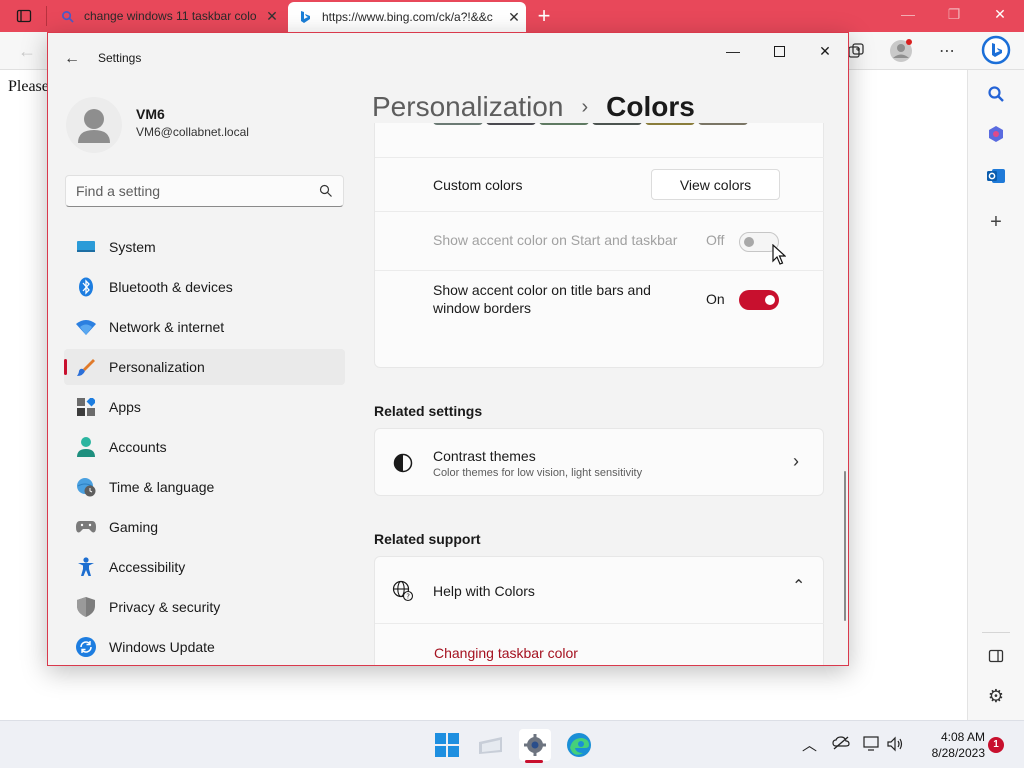  I want to click on nav-label: Bluetooth & devices, so click(171, 287).